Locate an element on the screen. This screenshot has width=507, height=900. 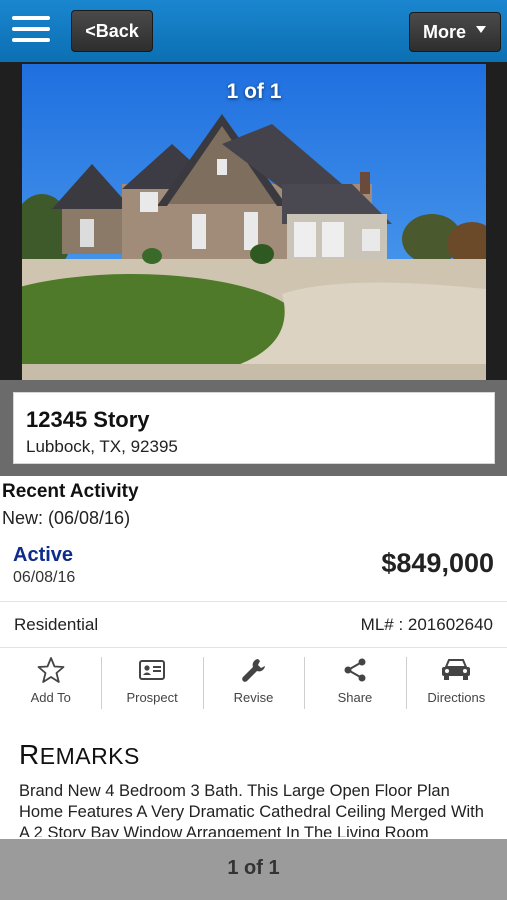
share-icon is located at coordinates (355, 670).